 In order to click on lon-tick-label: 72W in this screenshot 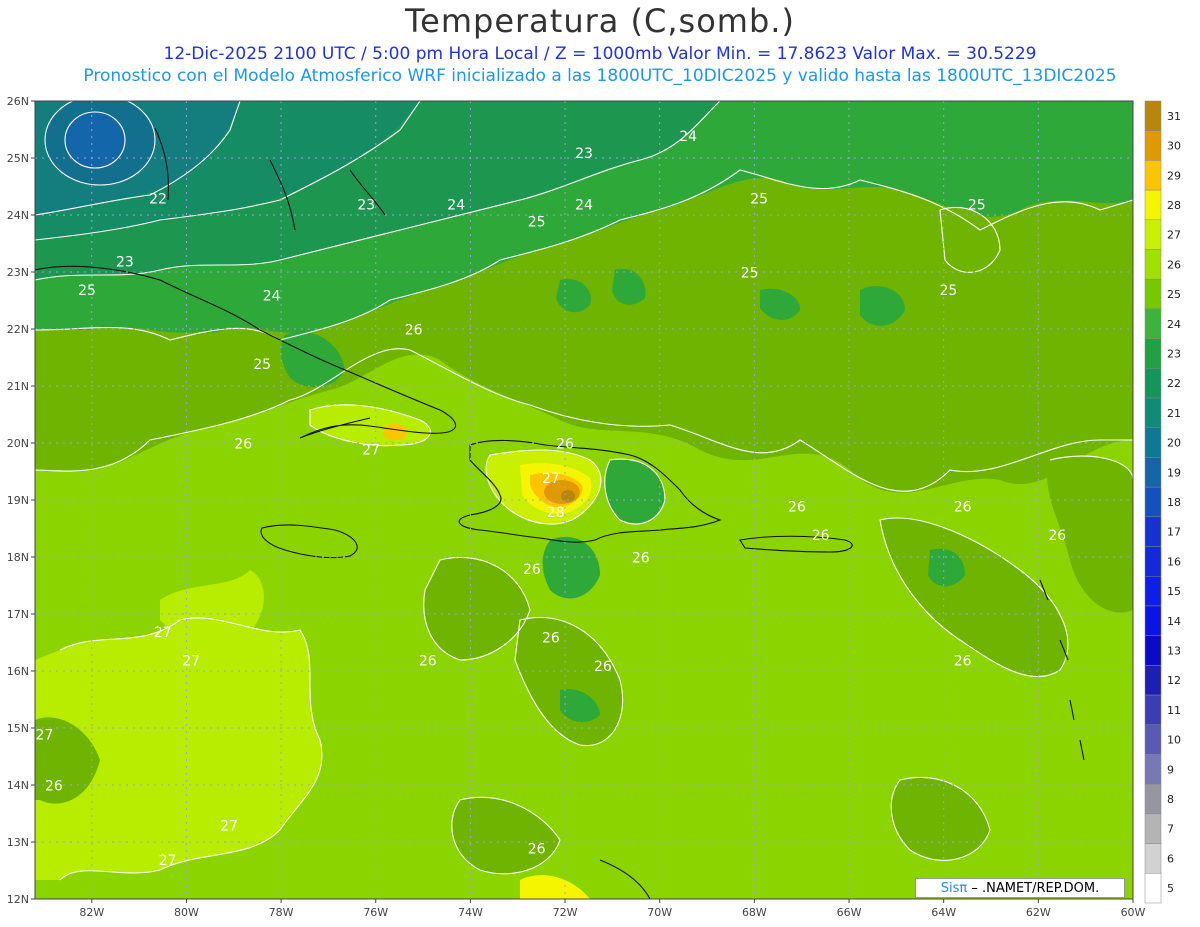, I will do `click(565, 912)`.